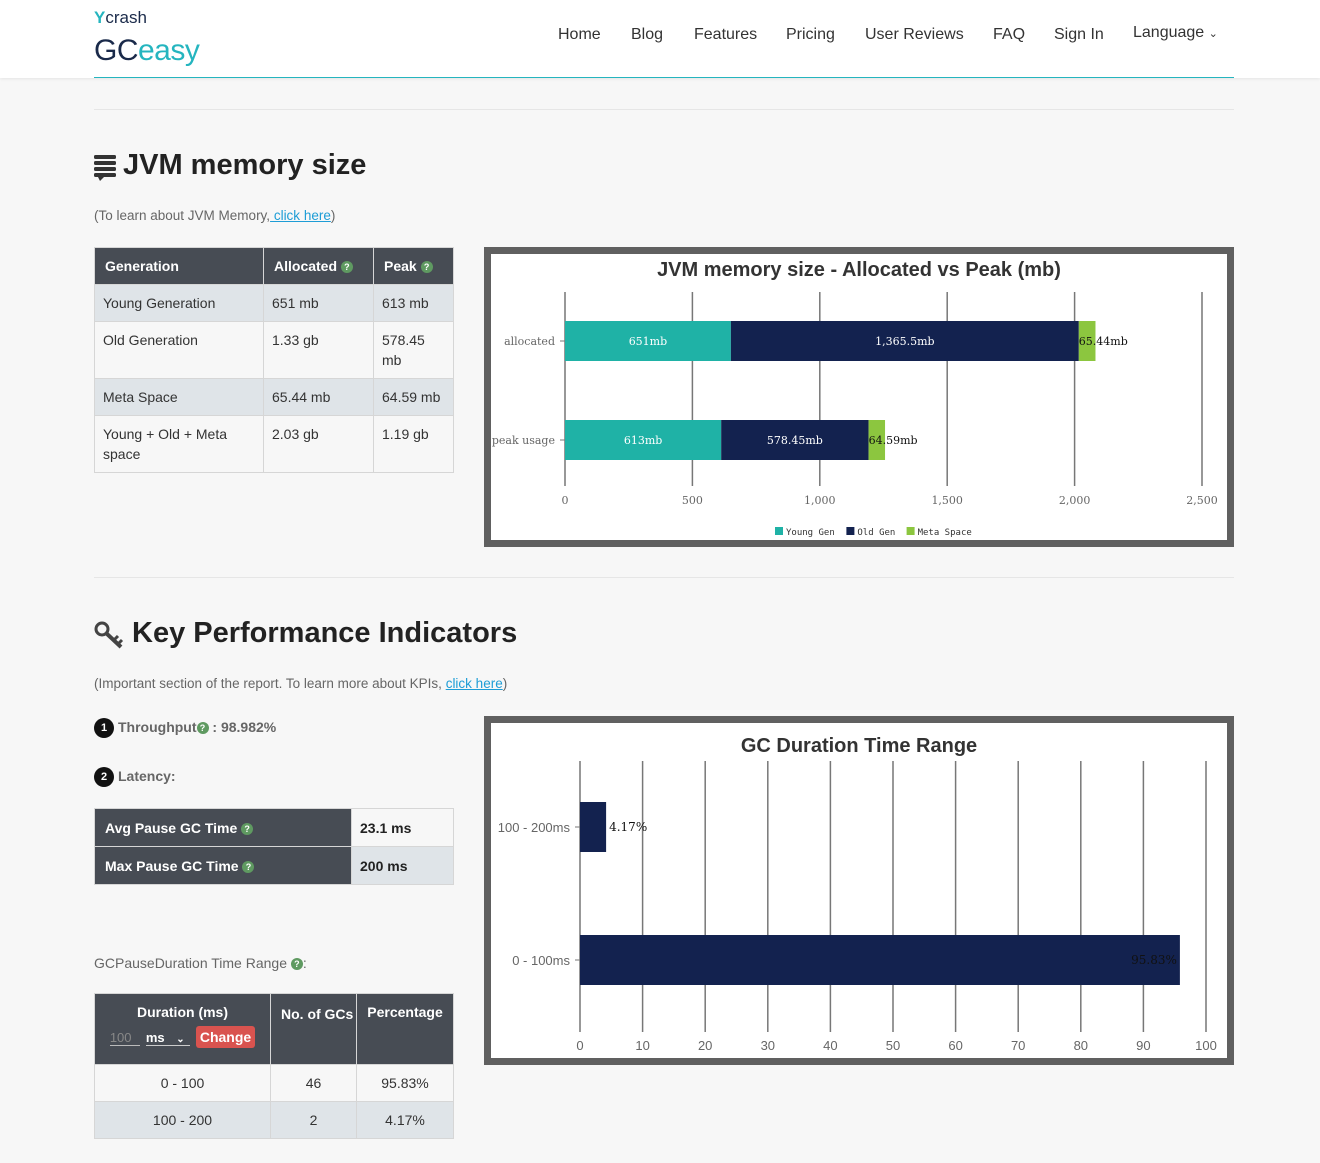  I want to click on table-row: 0 - 100 46 95.83%, so click(274, 1083).